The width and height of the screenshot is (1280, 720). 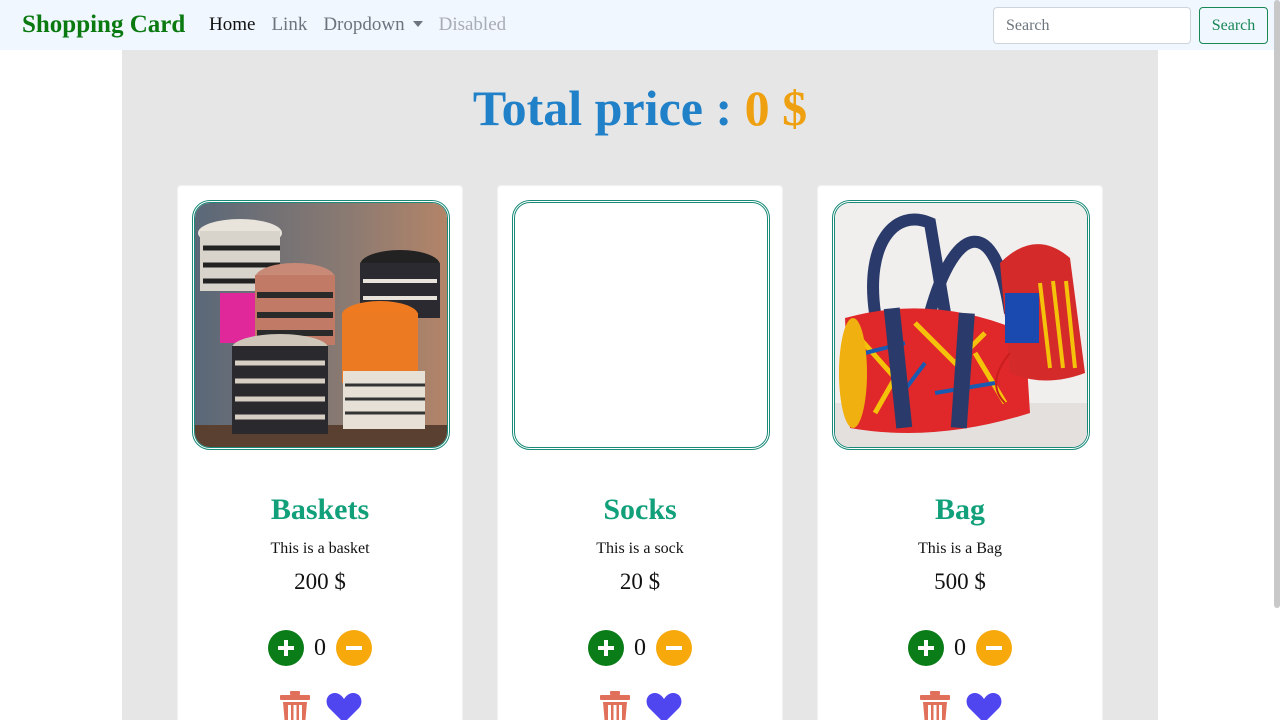 What do you see at coordinates (103, 25) in the screenshot?
I see `brand-title: Shopping Card` at bounding box center [103, 25].